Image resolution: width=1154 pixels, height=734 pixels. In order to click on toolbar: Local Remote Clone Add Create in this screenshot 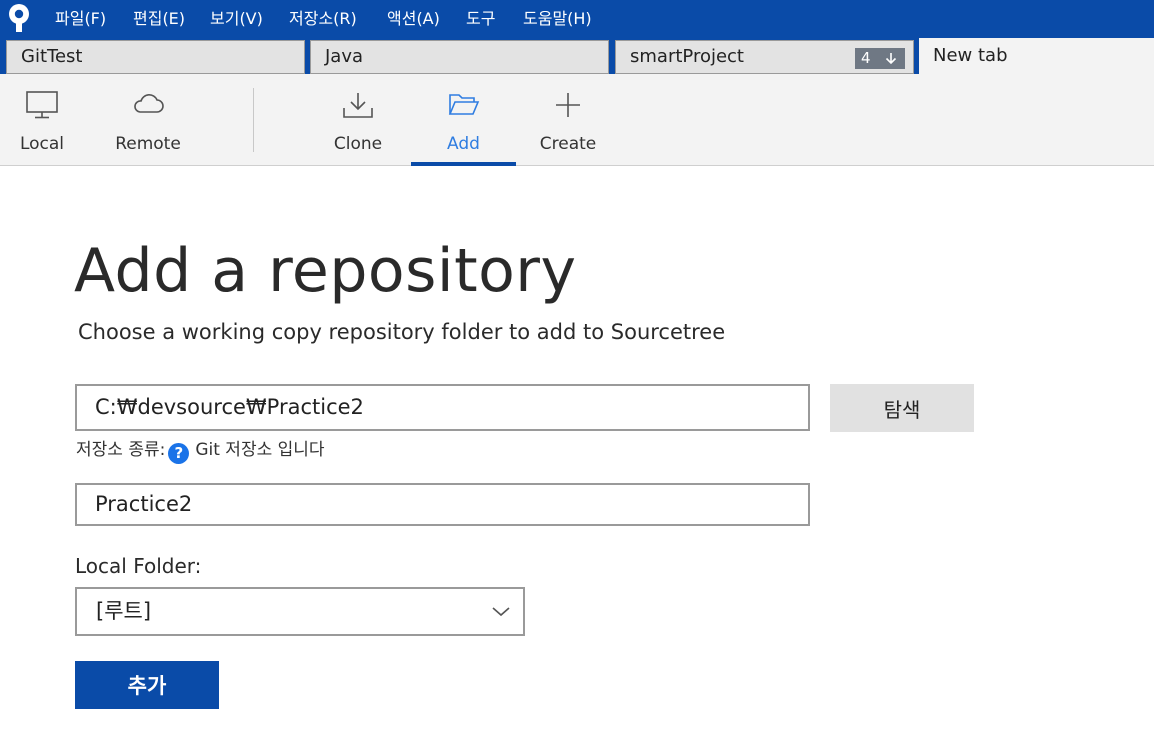, I will do `click(577, 120)`.